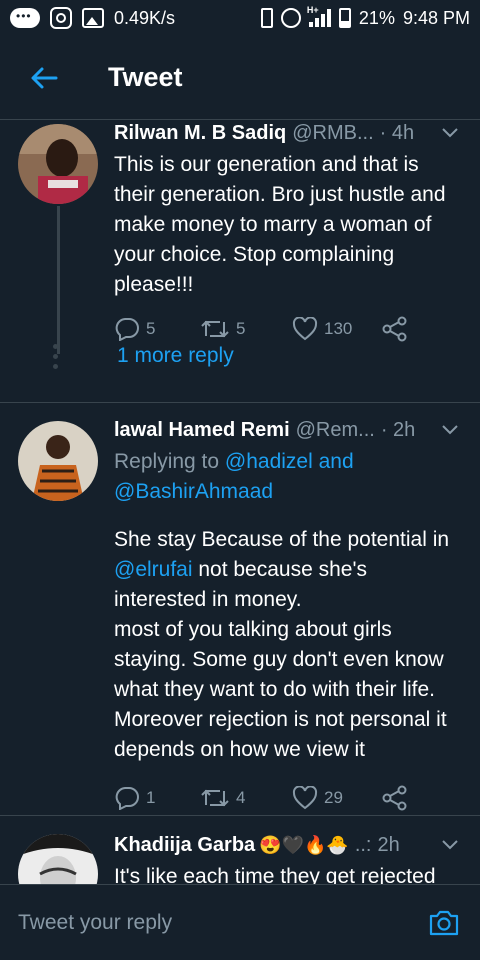 This screenshot has width=480, height=960. I want to click on author-handle: ..:, so click(363, 845).